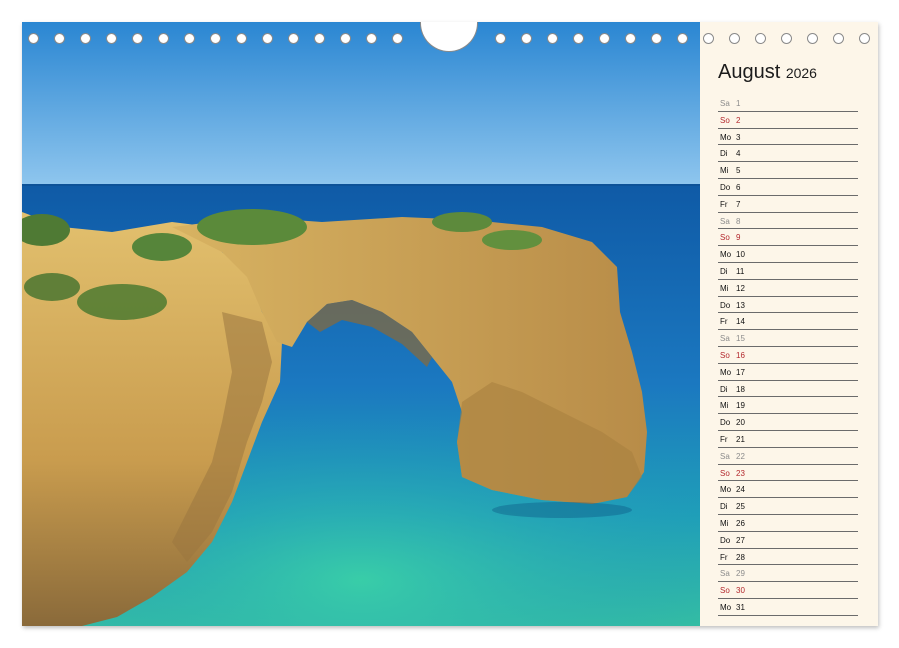 This screenshot has height=648, width=899. Describe the element at coordinates (740, 540) in the screenshot. I see `day-number: 27` at that location.